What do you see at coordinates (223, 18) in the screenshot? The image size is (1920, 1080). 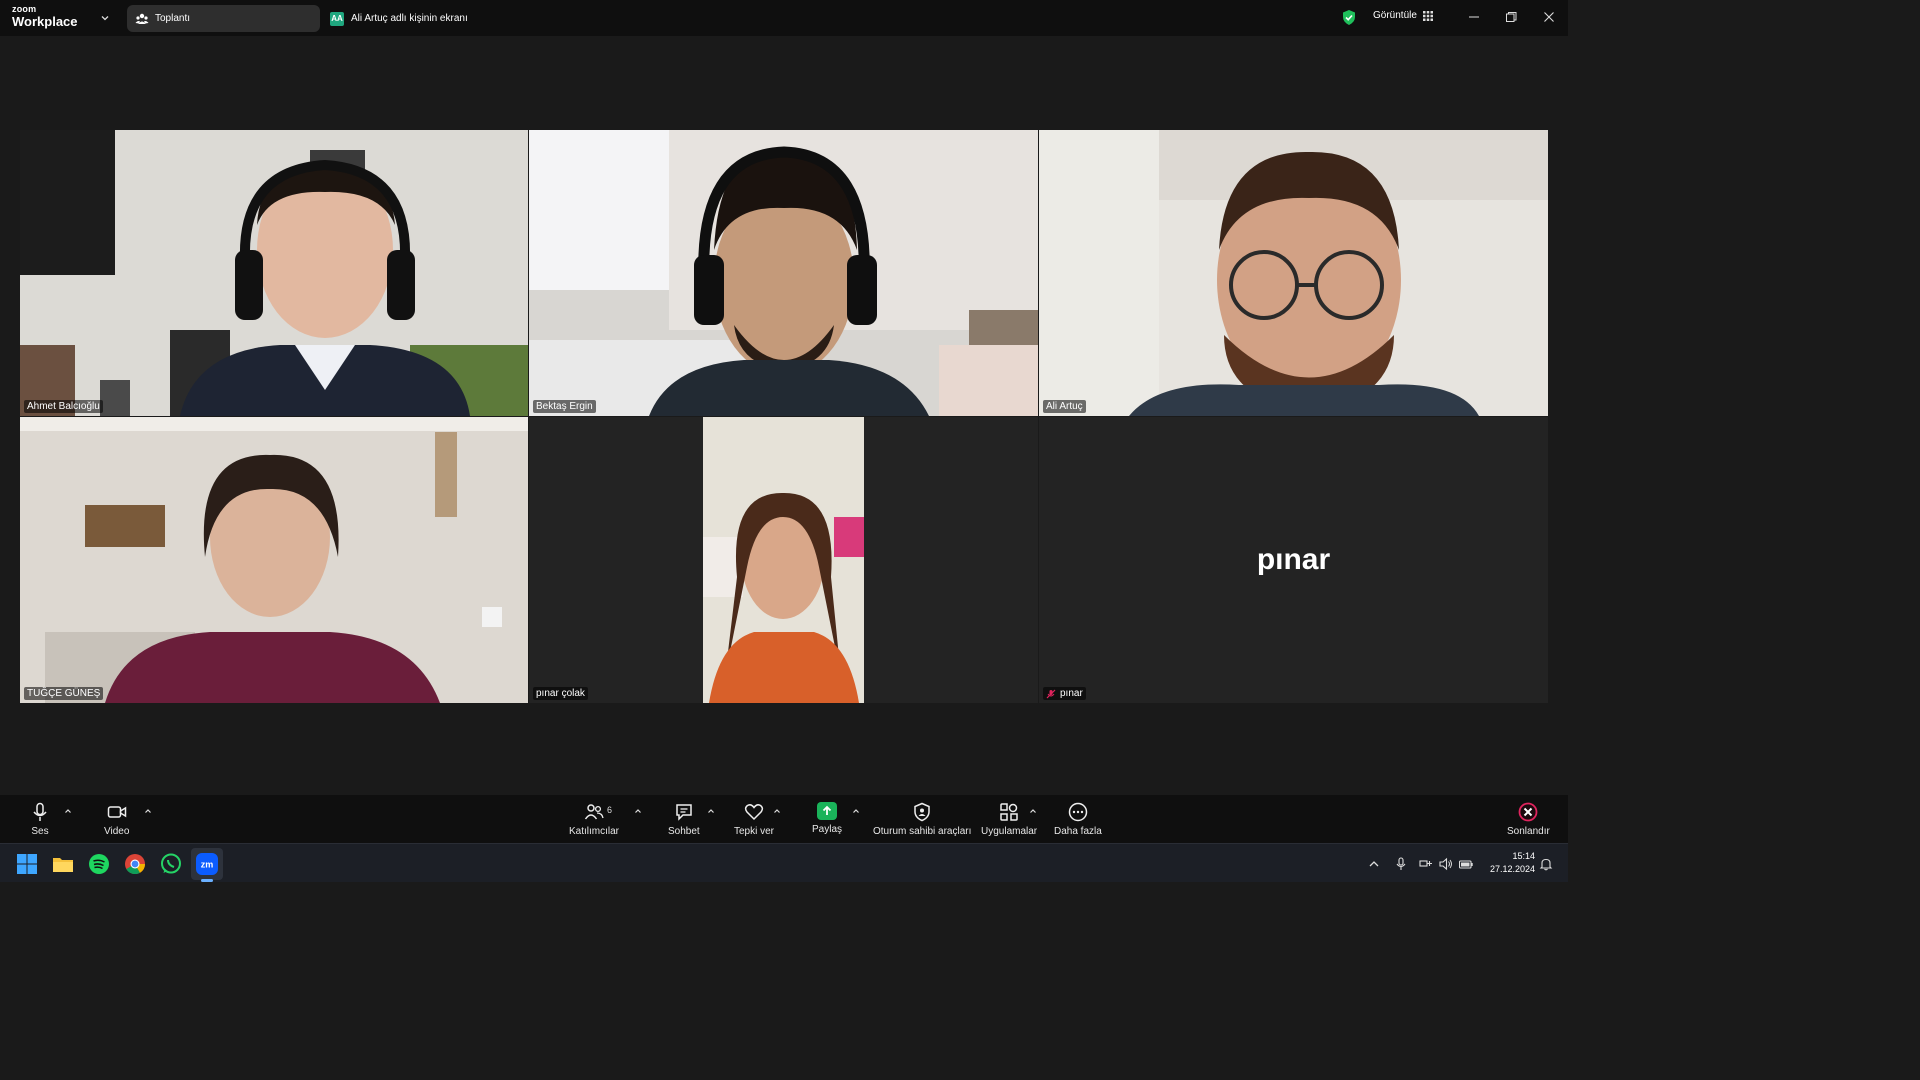 I see `tab-meeting: Toplantı` at bounding box center [223, 18].